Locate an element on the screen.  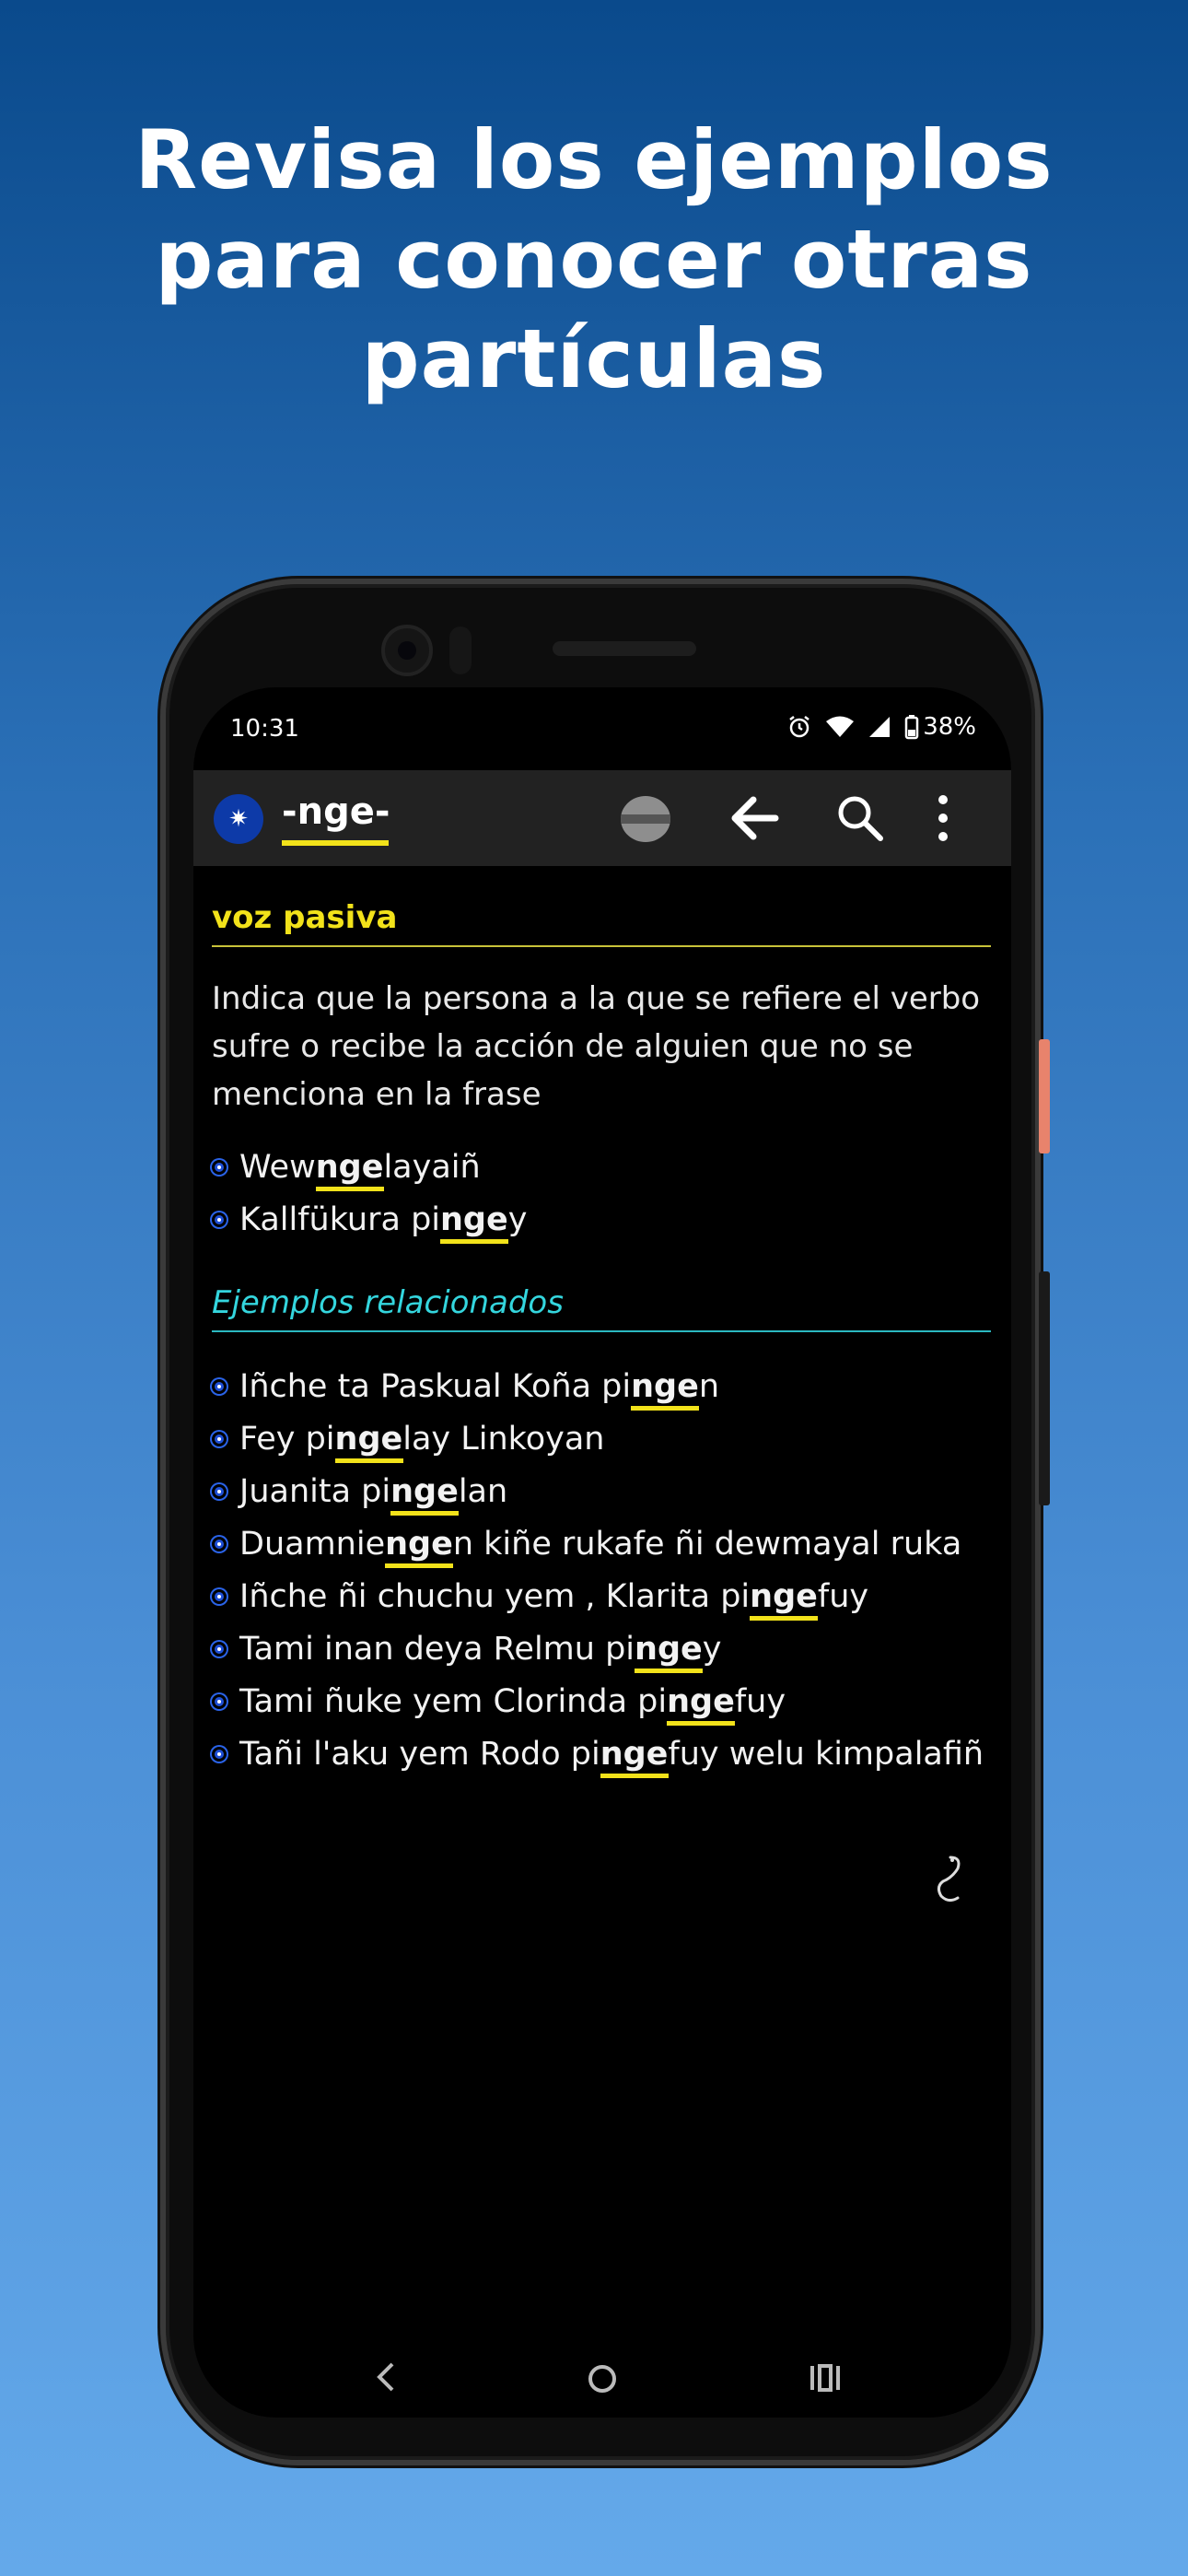
status-bar: 10:31 38% is located at coordinates (602, 728).